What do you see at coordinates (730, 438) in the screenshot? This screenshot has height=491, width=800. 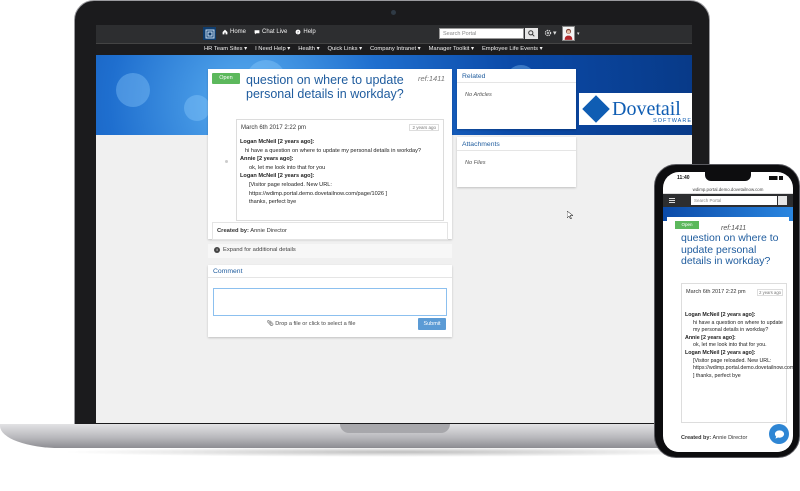 I see `phone-created-value: Annie Director` at bounding box center [730, 438].